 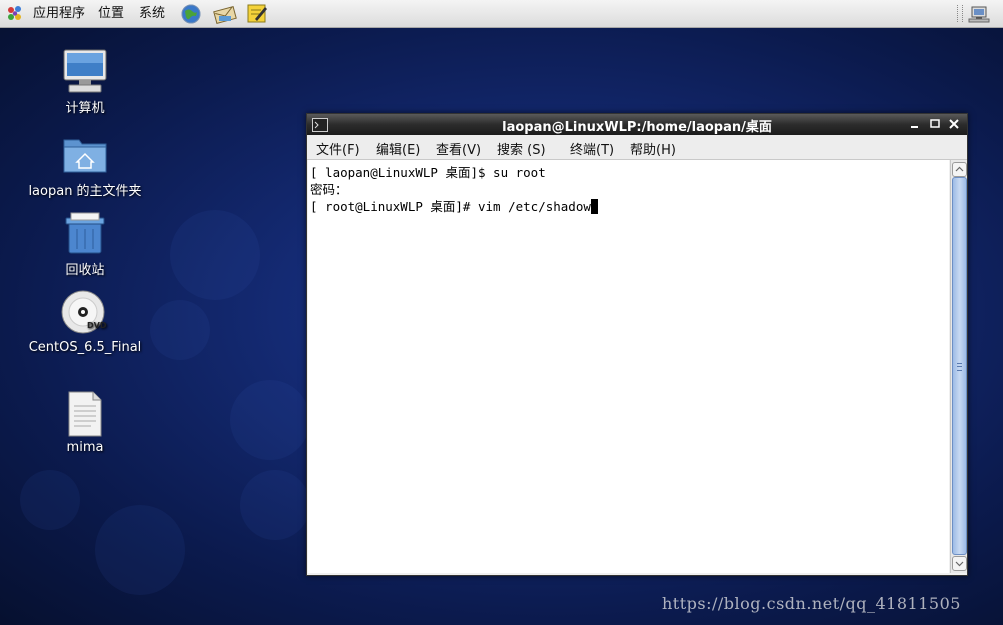 I want to click on desktop-icon-computer: 计算机, so click(x=85, y=81).